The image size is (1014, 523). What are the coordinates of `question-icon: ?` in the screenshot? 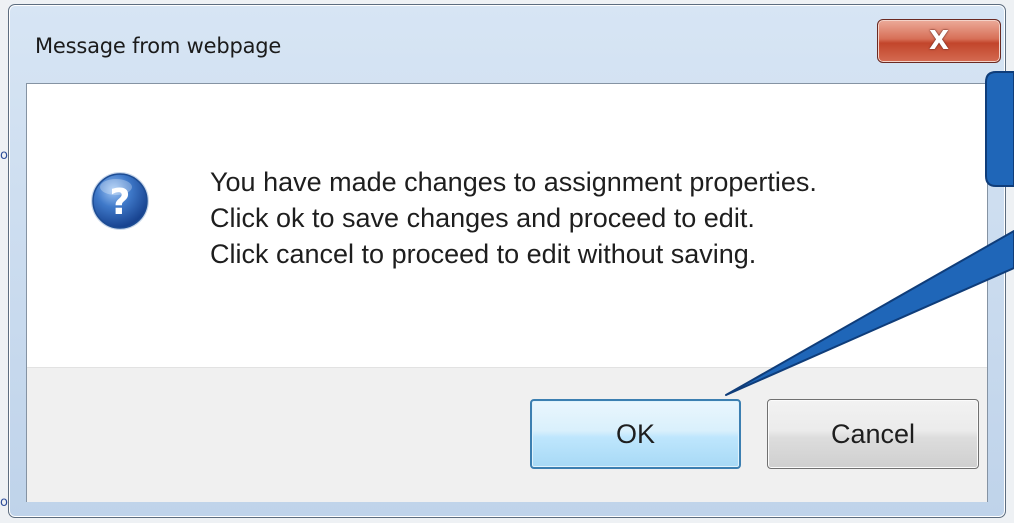 It's located at (120, 201).